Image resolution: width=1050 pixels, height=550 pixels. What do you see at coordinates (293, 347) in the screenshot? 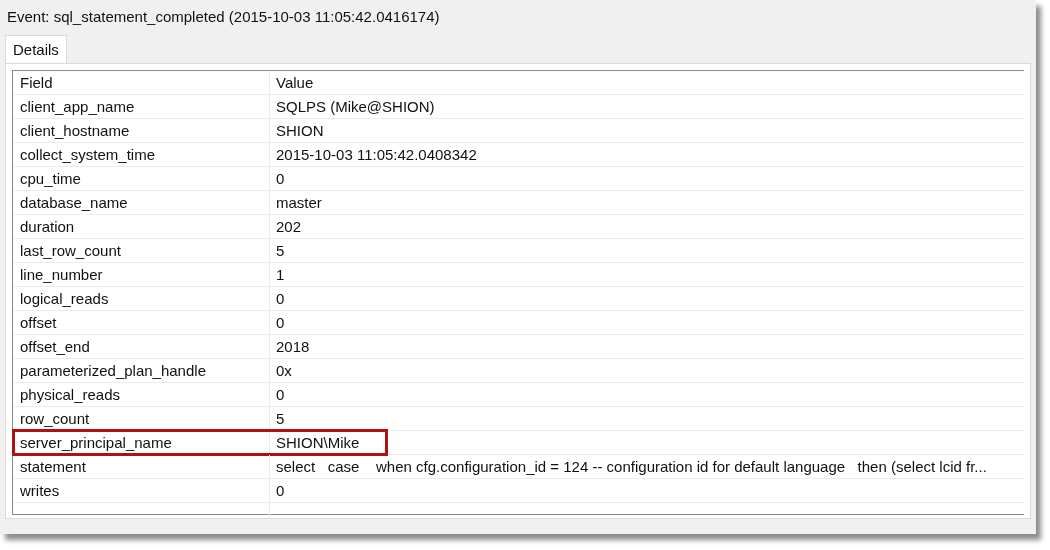
I see `table-cell-text: 2018` at bounding box center [293, 347].